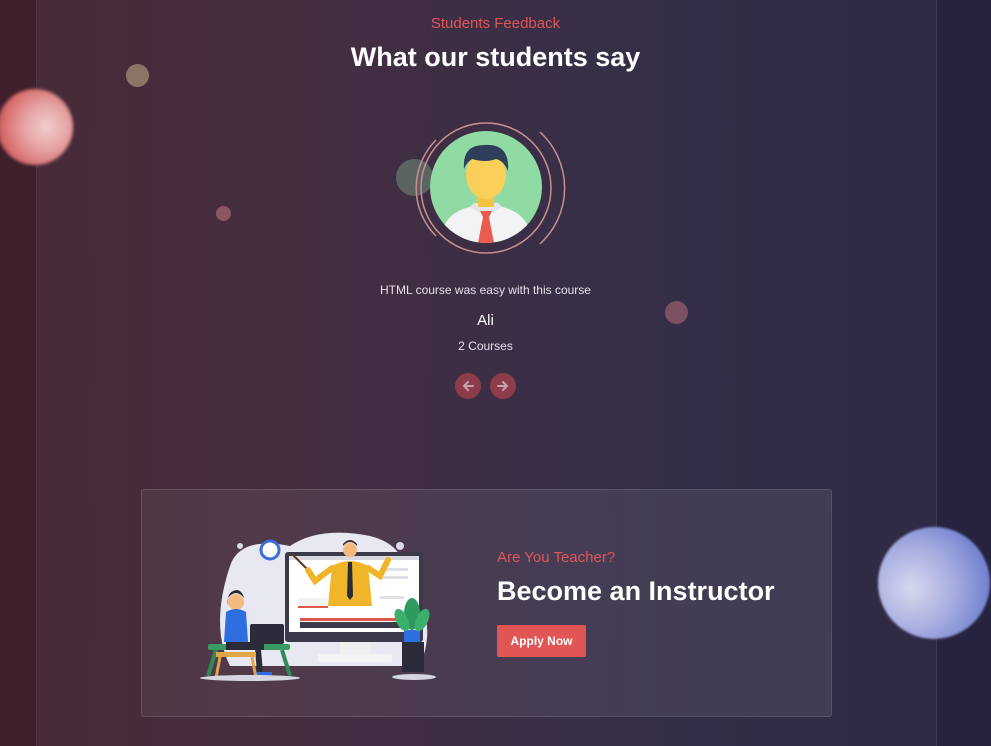  I want to click on student-courses: 2 Courses, so click(485, 346).